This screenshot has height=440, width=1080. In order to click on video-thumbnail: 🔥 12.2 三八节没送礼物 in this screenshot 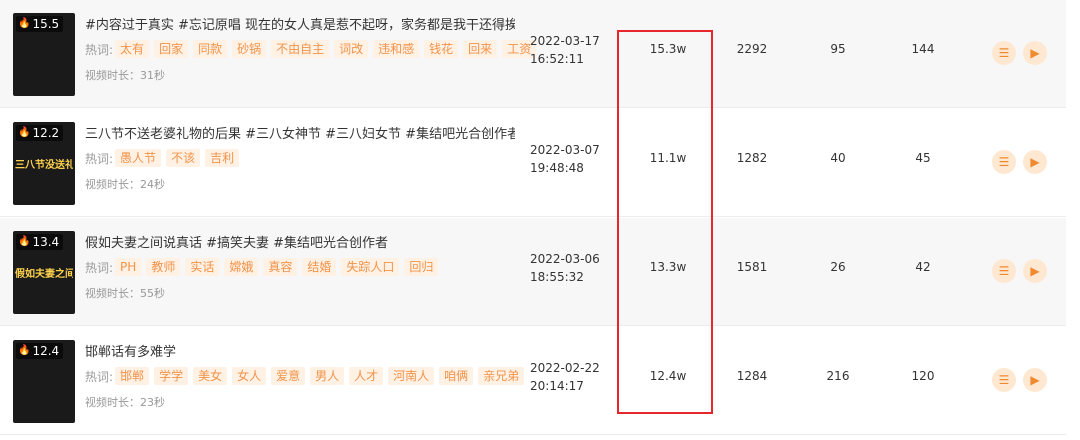, I will do `click(44, 163)`.